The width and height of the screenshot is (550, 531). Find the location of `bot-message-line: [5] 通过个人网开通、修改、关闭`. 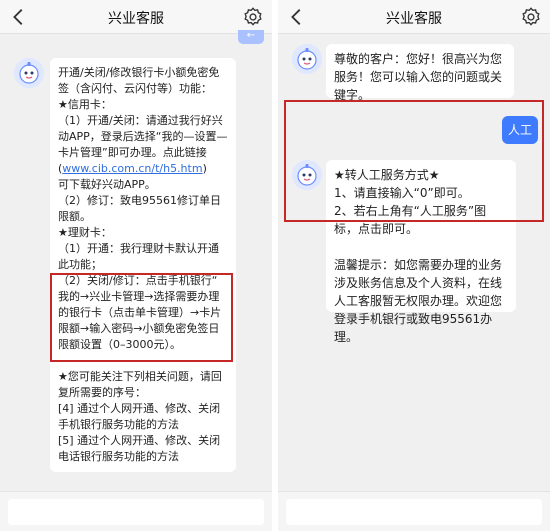

bot-message-line: [5] 通过个人网开通、修改、关闭 is located at coordinates (139, 440).